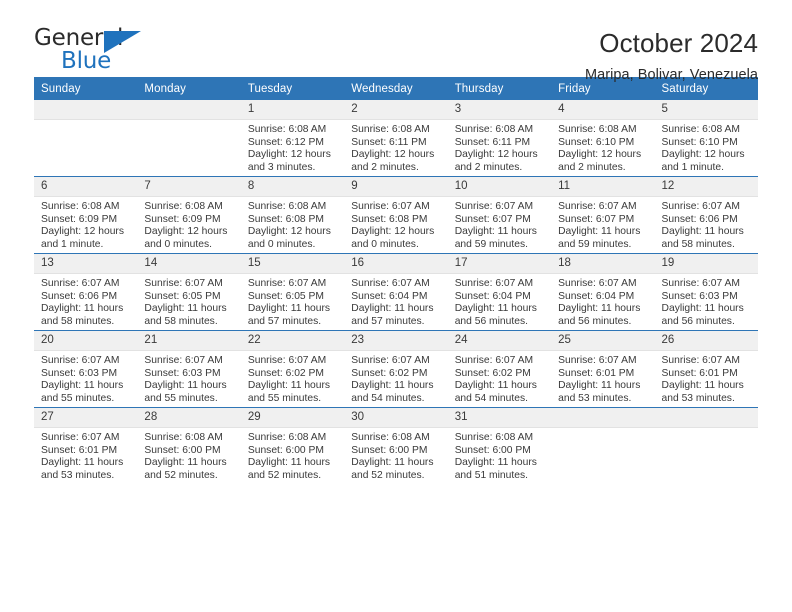  What do you see at coordinates (178, 244) in the screenshot?
I see `daylight-text-cont: and 0 minutes.` at bounding box center [178, 244].